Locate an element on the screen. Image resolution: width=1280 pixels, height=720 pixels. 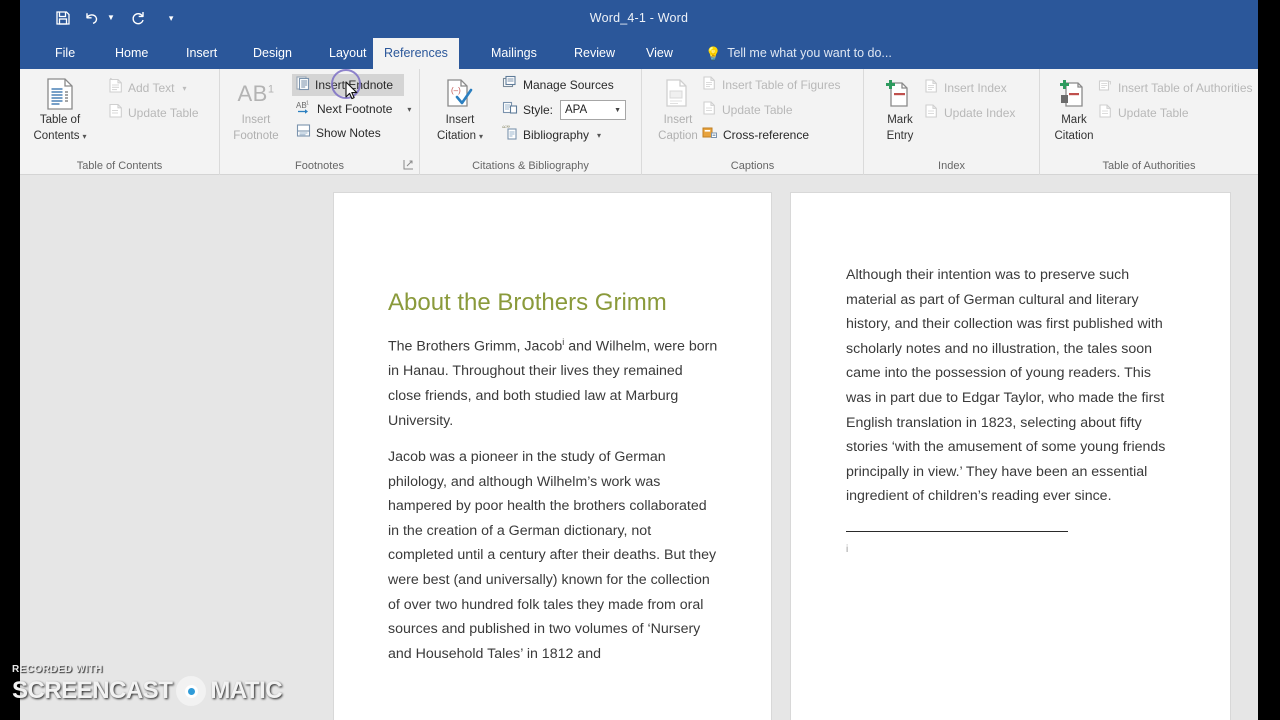
add-text-icon is located at coordinates (115, 88).